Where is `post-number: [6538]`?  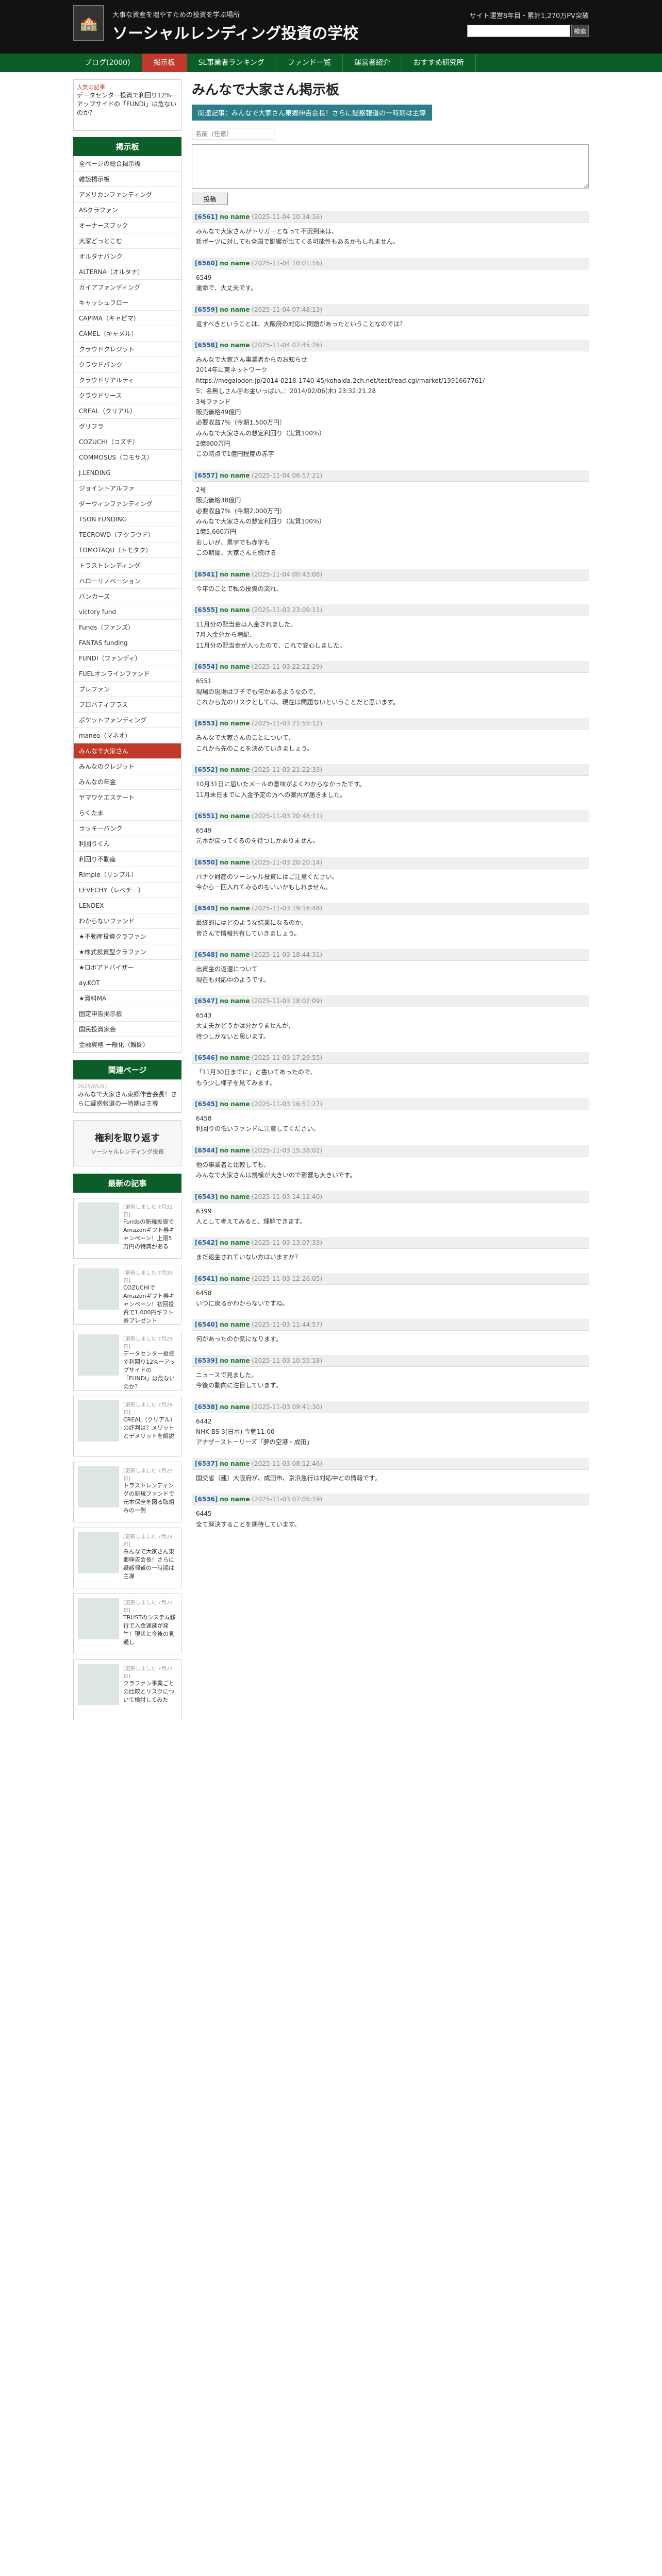 post-number: [6538] is located at coordinates (206, 1407).